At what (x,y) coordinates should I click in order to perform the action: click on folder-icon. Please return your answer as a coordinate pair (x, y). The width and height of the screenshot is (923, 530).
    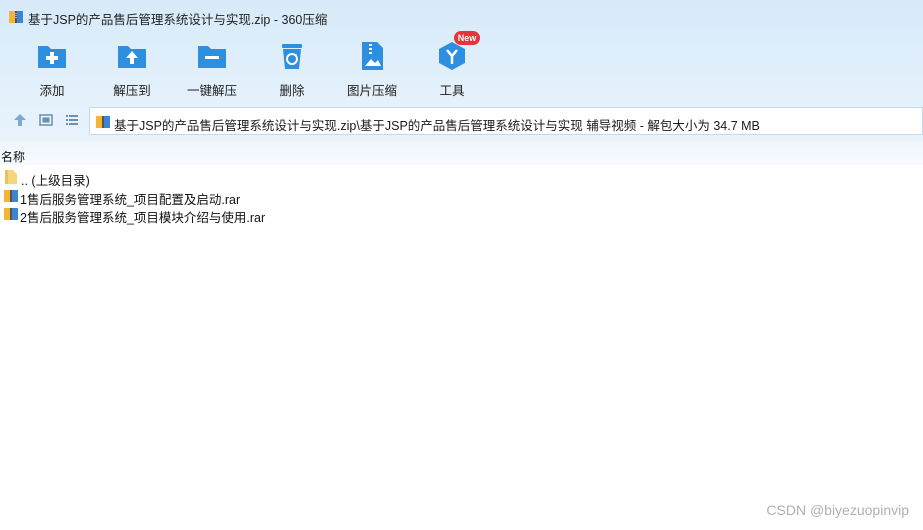
    Looking at the image, I should click on (11, 177).